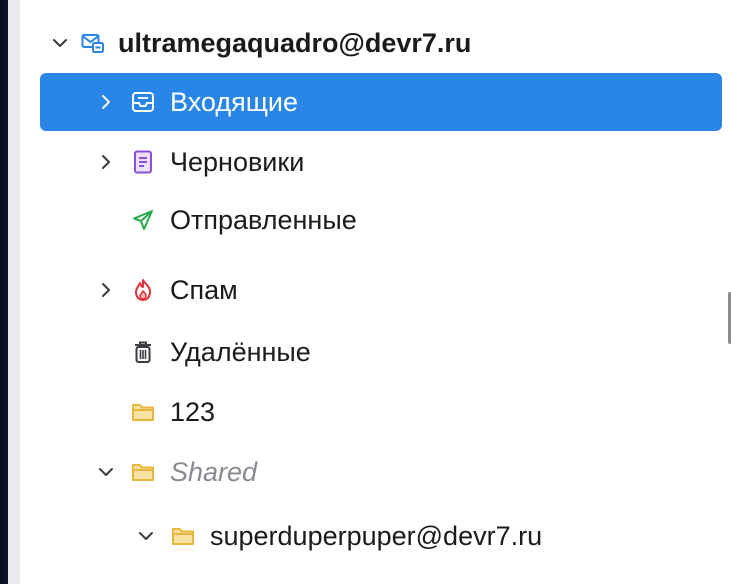 The width and height of the screenshot is (731, 584). I want to click on folder-label: Shared, so click(214, 471).